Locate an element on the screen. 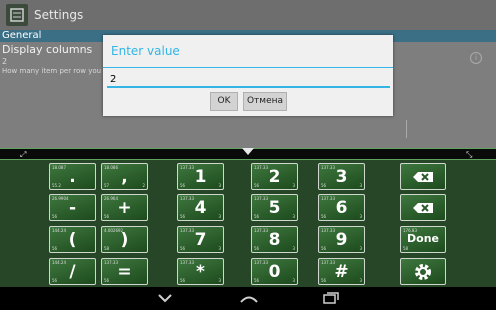 This screenshot has width=496, height=310. key-hint: 4.002692 is located at coordinates (114, 230).